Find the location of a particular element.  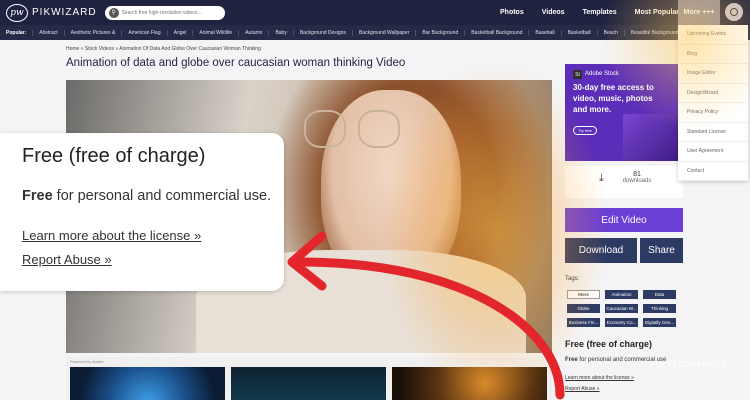

category-link: Background Designs is located at coordinates (322, 32).